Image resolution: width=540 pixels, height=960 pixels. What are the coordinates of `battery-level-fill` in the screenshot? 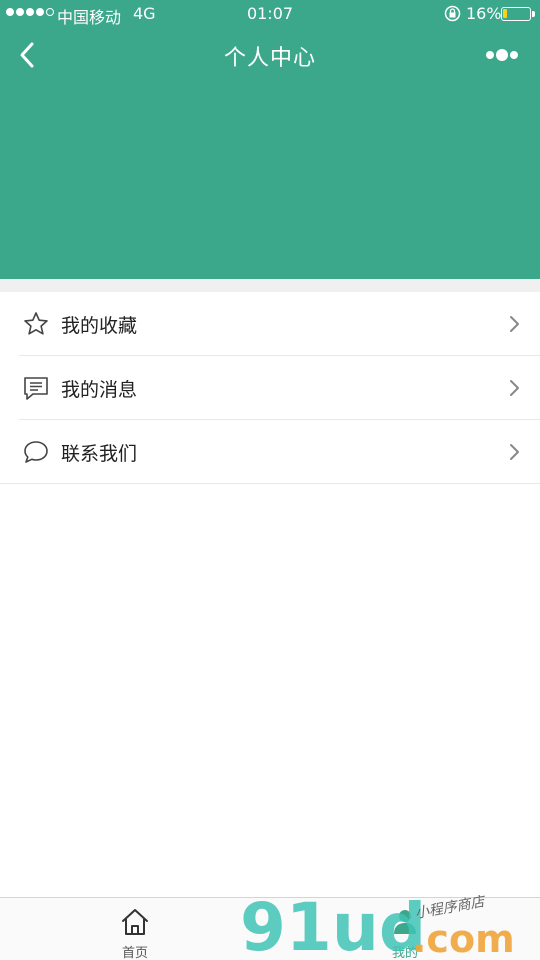 It's located at (505, 13).